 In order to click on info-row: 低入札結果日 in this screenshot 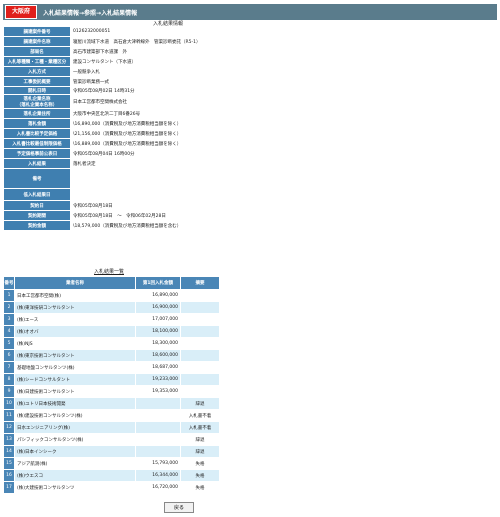, I will do `click(168, 194)`.